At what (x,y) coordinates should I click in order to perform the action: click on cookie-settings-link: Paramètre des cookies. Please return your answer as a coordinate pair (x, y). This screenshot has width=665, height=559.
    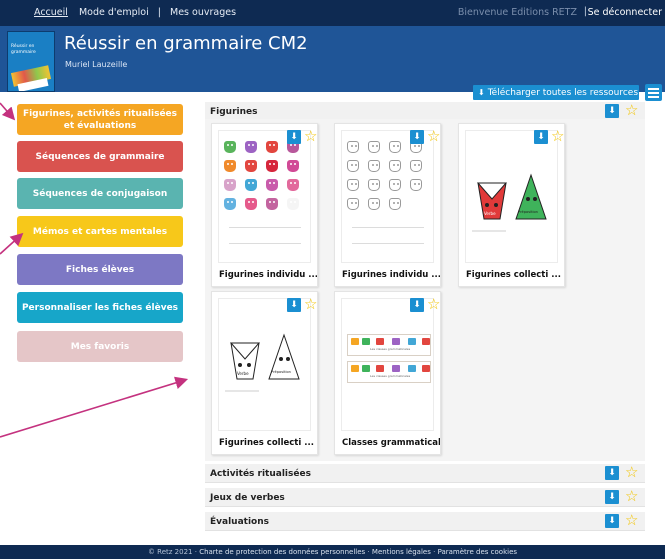
    Looking at the image, I should click on (477, 552).